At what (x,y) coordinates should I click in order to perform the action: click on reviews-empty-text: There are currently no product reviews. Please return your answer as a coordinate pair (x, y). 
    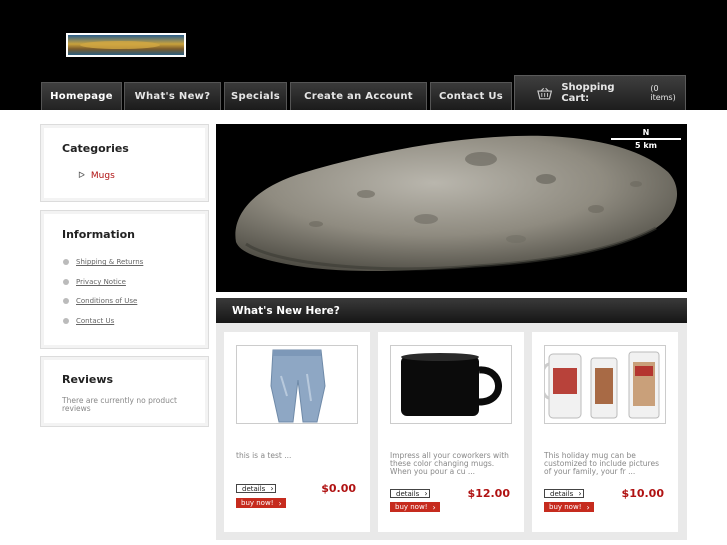
    Looking at the image, I should click on (119, 404).